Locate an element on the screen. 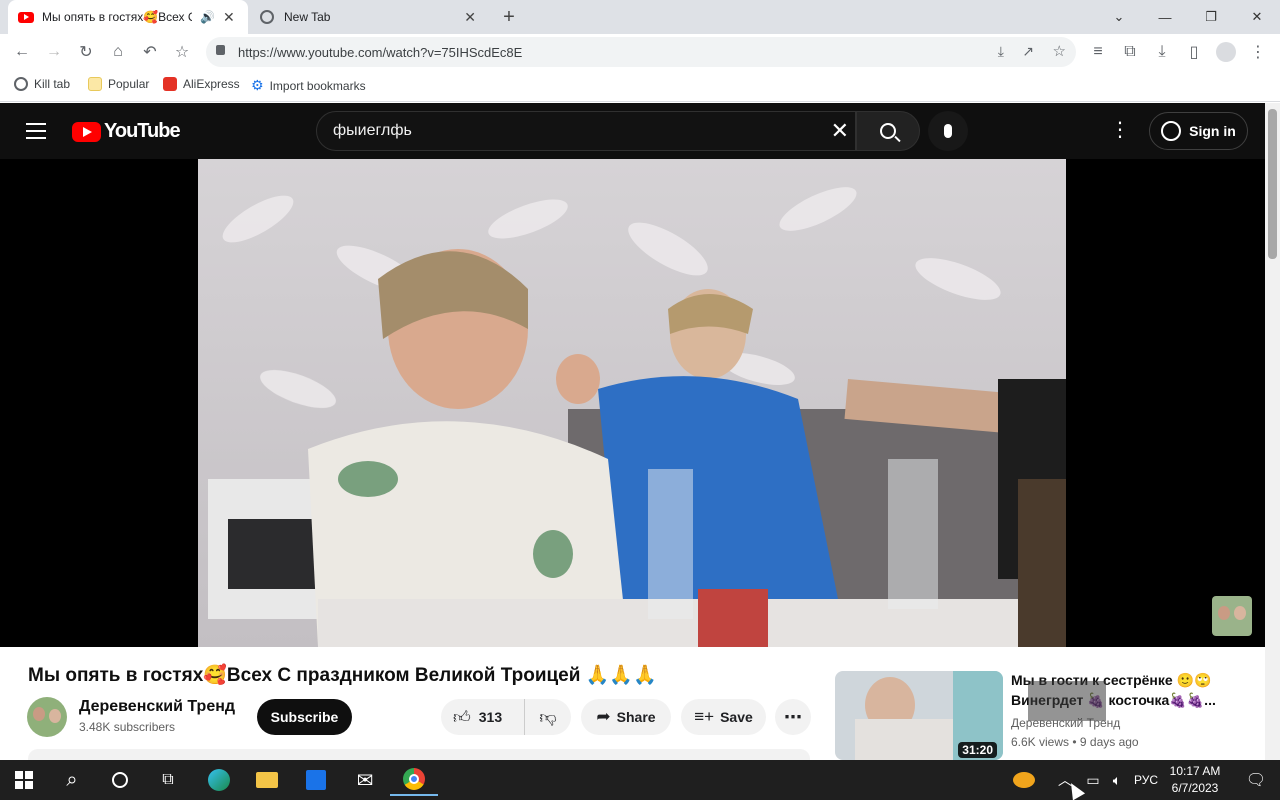 The image size is (1280, 800). undo-close-icon: ↶ is located at coordinates (150, 52).